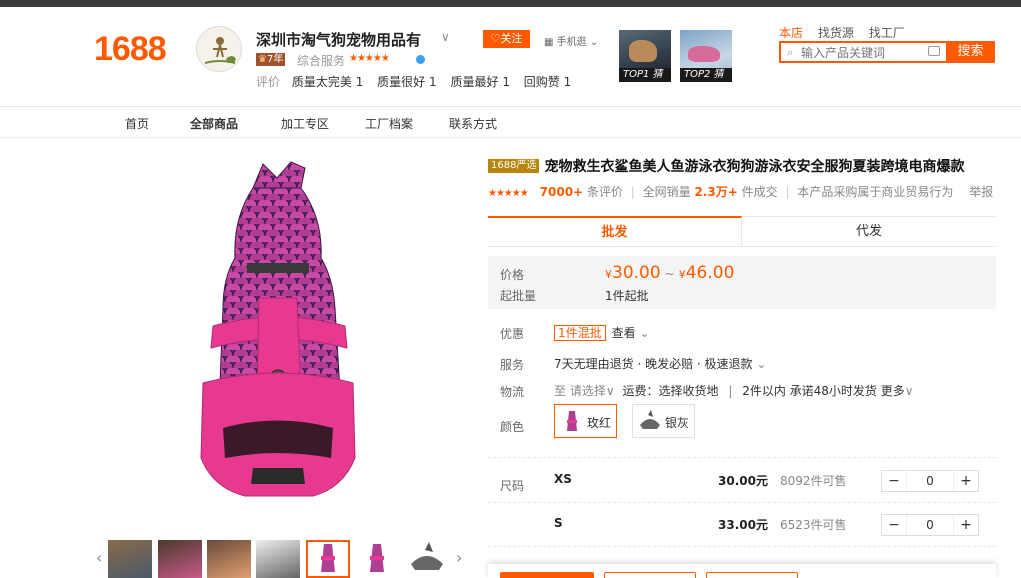  I want to click on report-link: 举报, so click(981, 192).